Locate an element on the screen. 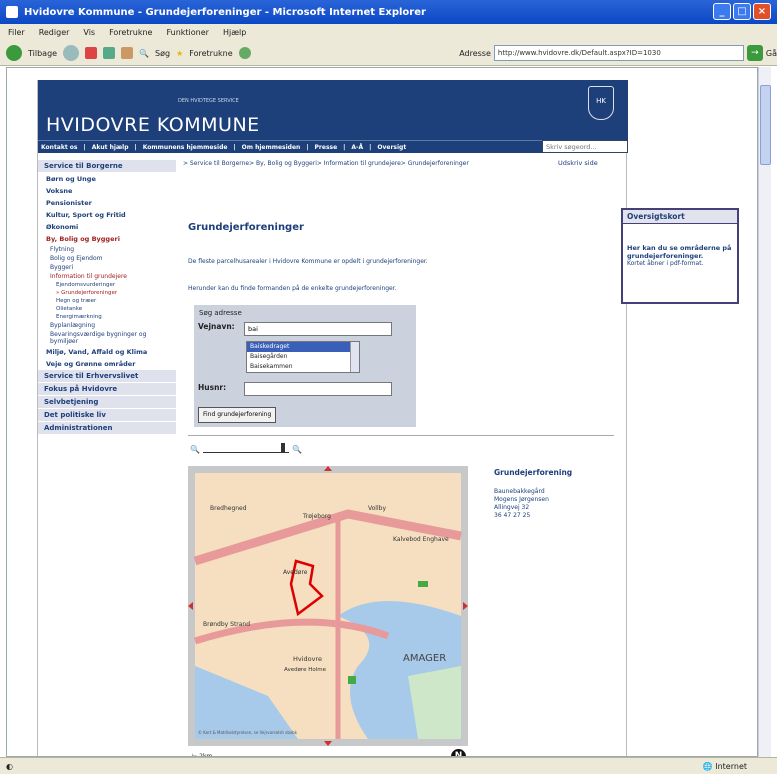 The width and height of the screenshot is (777, 774). divider is located at coordinates (401, 435).